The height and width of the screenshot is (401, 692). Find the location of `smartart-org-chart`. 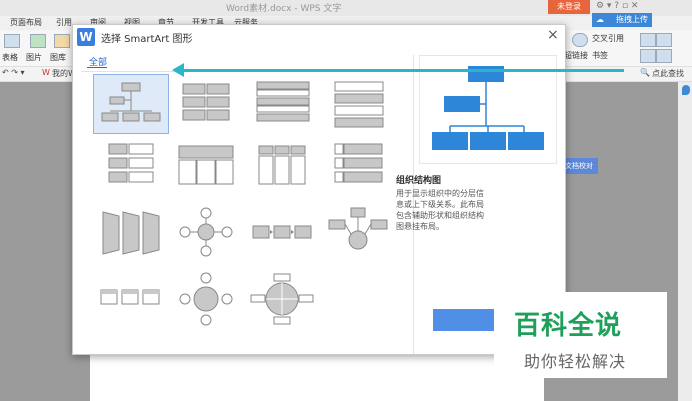

smartart-org-chart is located at coordinates (131, 104).